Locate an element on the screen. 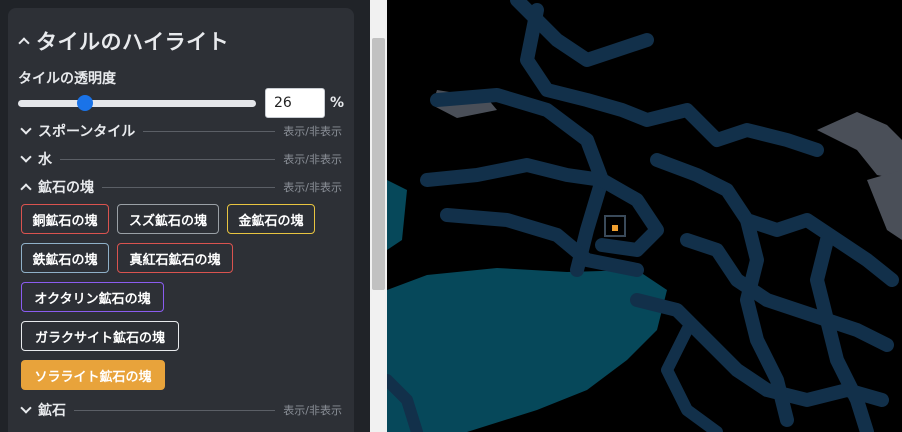  percent-sign: % is located at coordinates (337, 103).